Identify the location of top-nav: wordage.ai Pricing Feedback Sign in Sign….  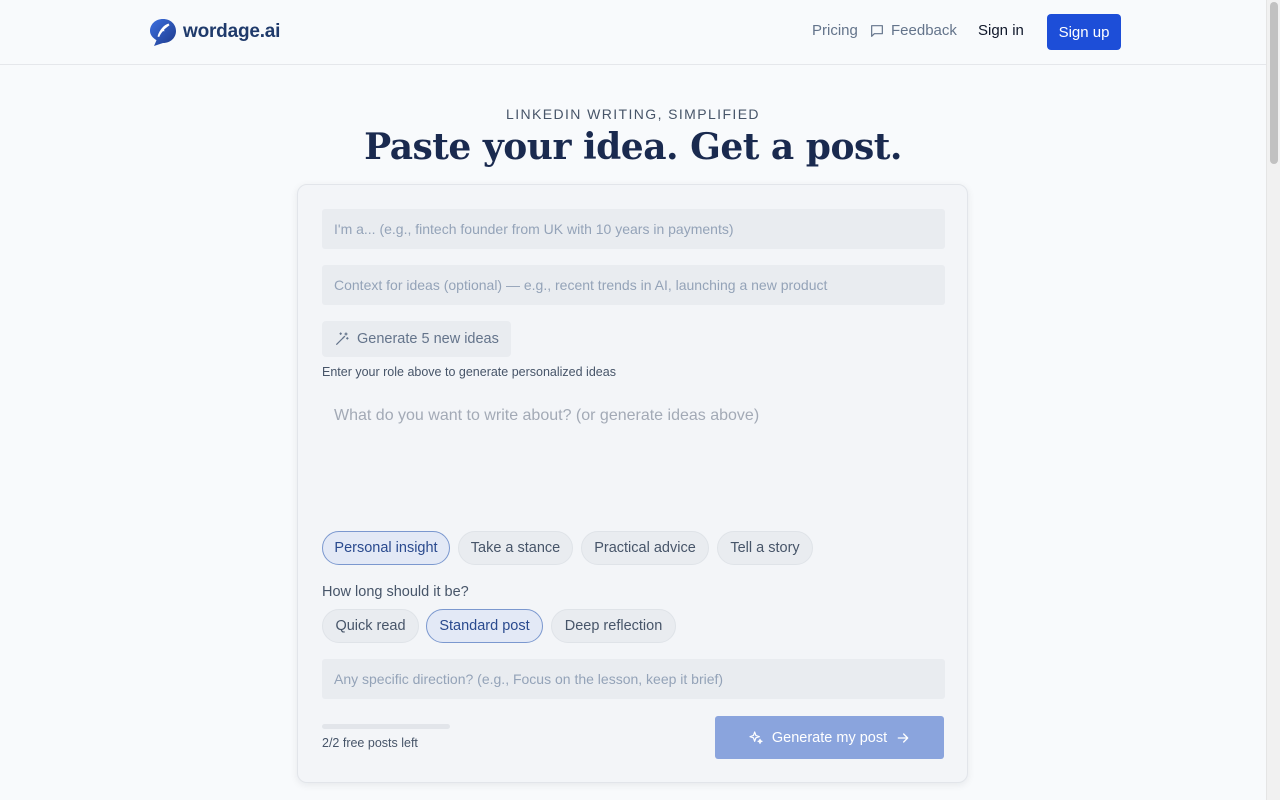
(633, 32).